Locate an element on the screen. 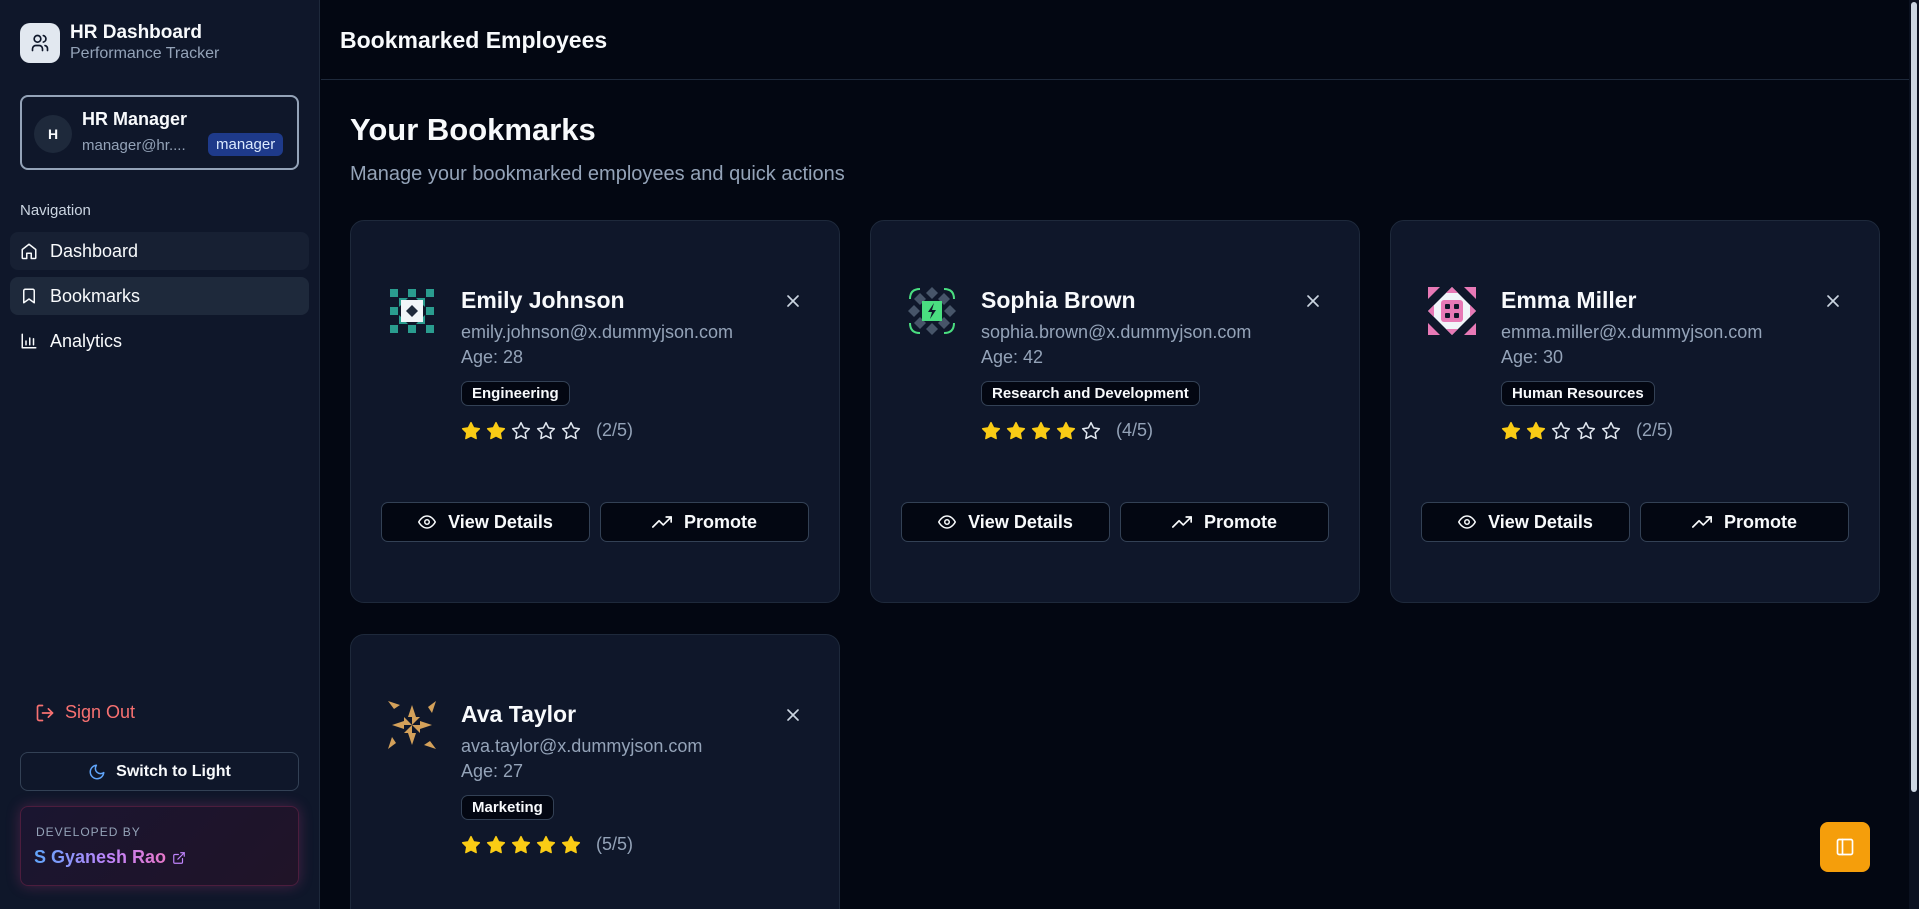  department-badge: Human Resources is located at coordinates (1578, 393).